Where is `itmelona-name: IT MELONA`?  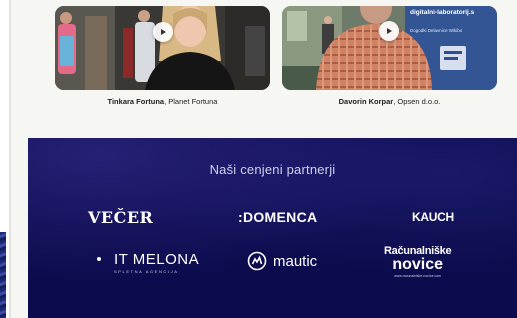
itmelona-name: IT MELONA is located at coordinates (157, 259).